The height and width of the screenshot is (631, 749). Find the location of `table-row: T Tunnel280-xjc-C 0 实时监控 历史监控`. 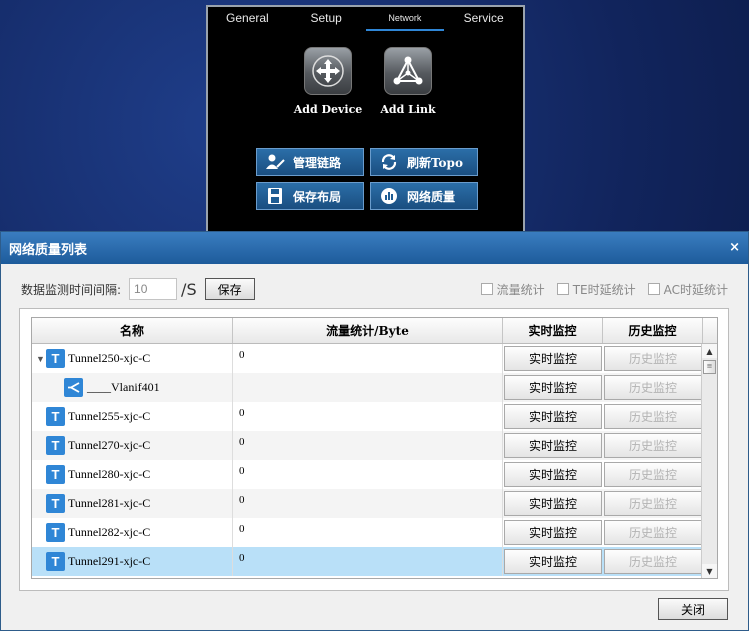

table-row: T Tunnel280-xjc-C 0 实时监控 历史监控 is located at coordinates (374, 474).